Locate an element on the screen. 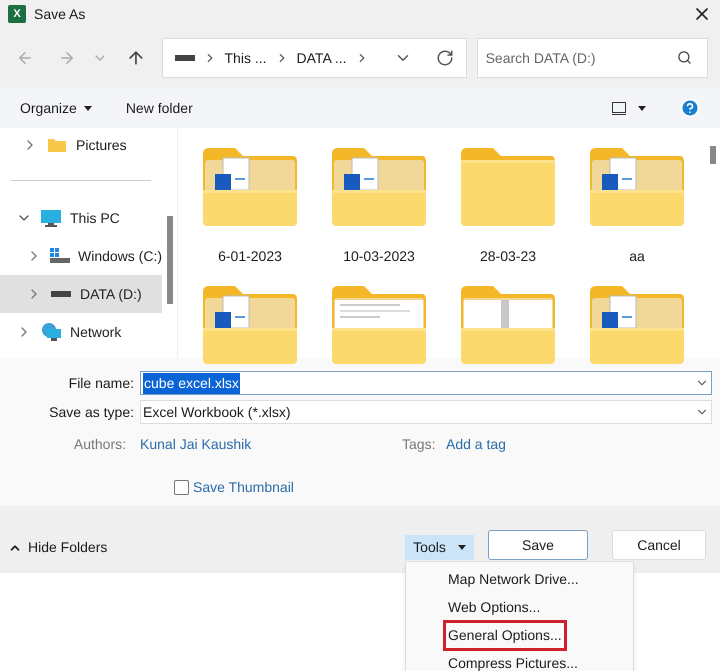  folder-label: 10-03-2023 is located at coordinates (379, 263).